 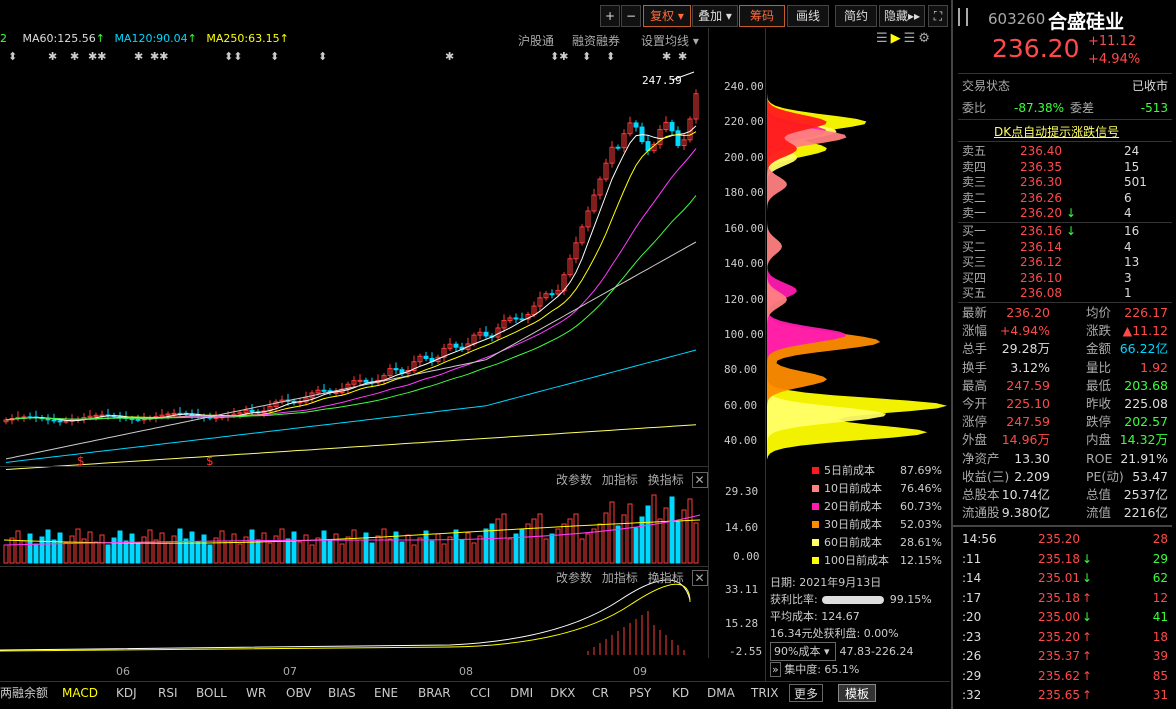 I want to click on indicator-tab: TRIX, so click(x=764, y=693).